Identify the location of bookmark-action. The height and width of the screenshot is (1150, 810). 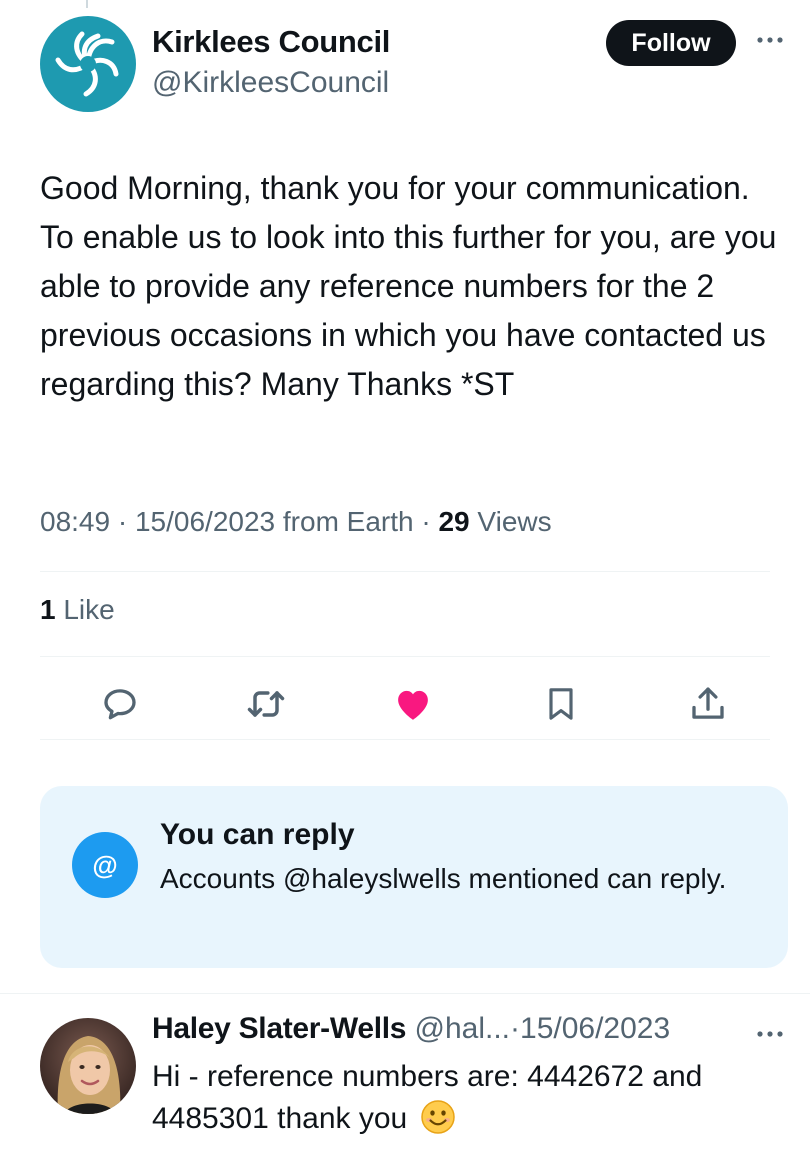
(561, 704).